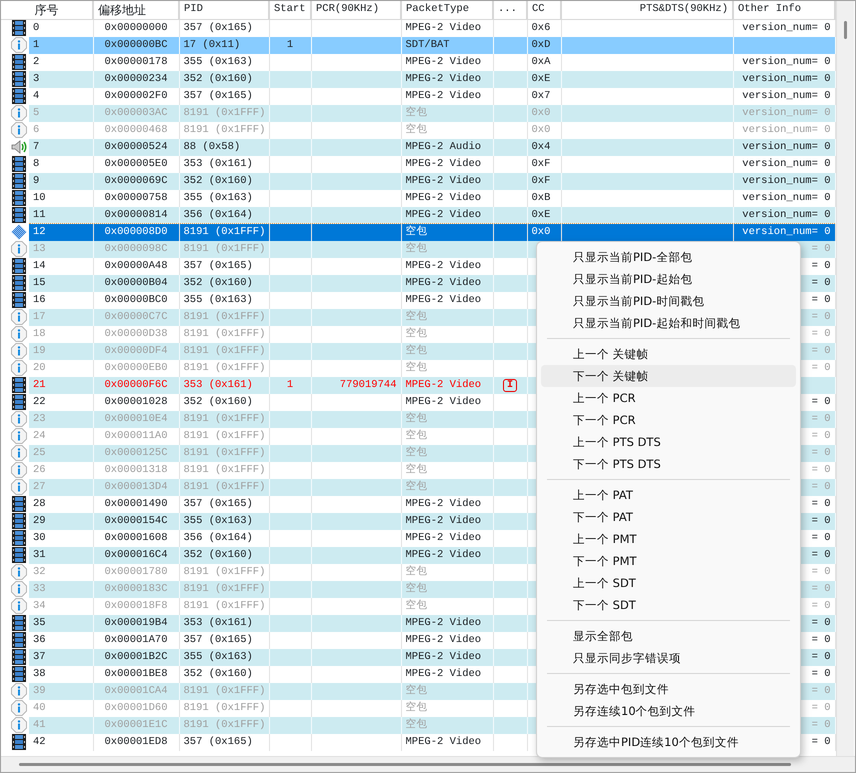 The image size is (856, 773). I want to click on table-cell: 88 (0x58), so click(224, 147).